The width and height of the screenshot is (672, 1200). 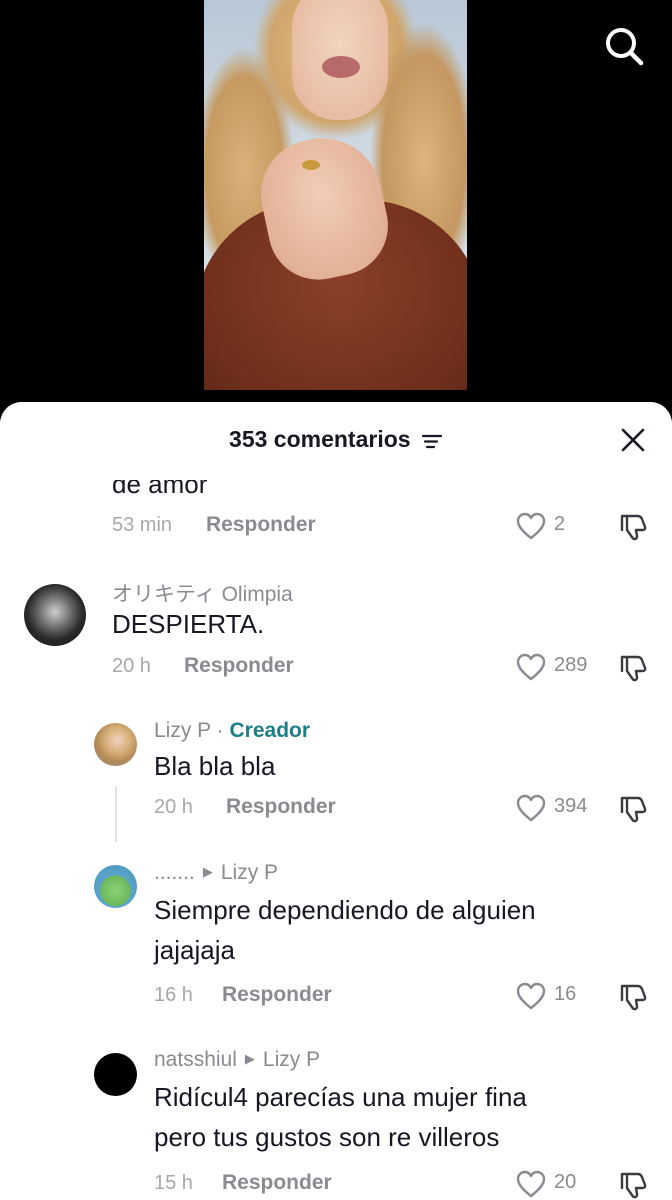 What do you see at coordinates (142, 525) in the screenshot?
I see `comment-time: 53 min` at bounding box center [142, 525].